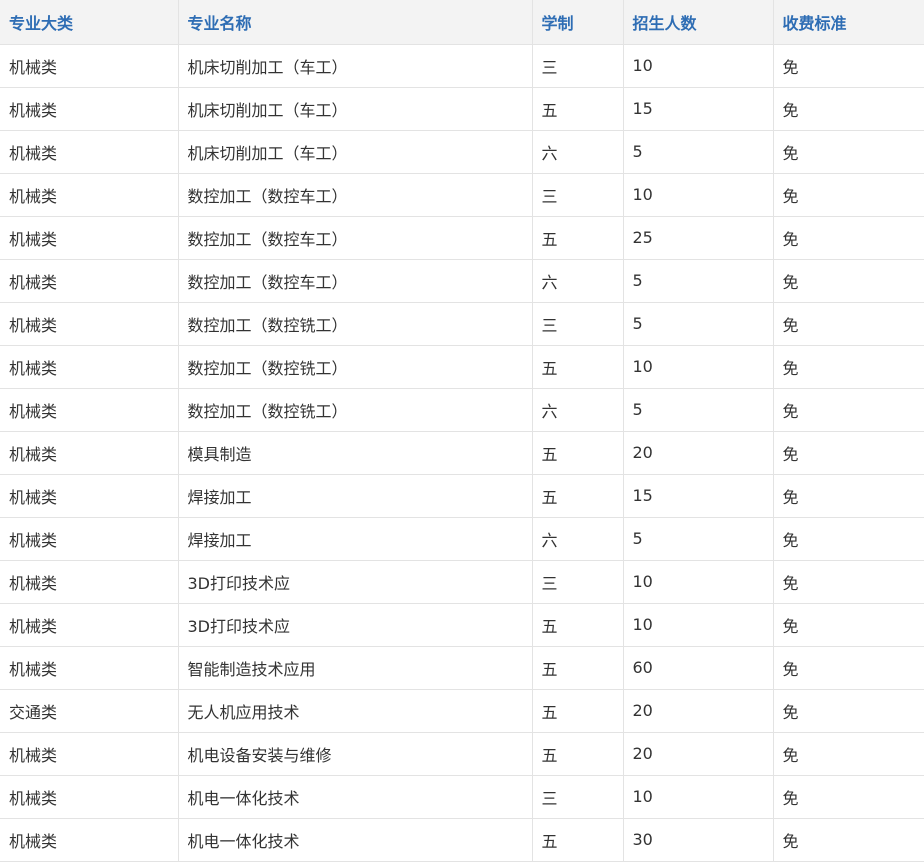  What do you see at coordinates (355, 452) in the screenshot?
I see `cell-major-name: 模具制造` at bounding box center [355, 452].